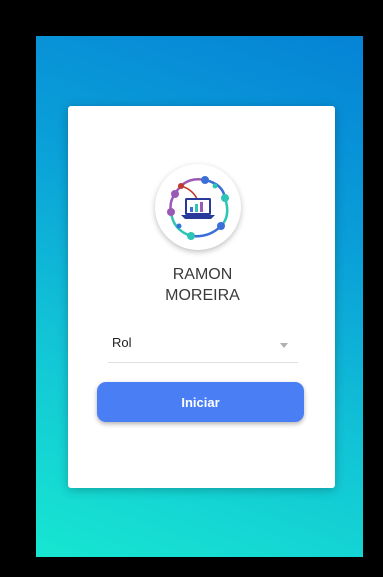 Image resolution: width=383 pixels, height=577 pixels. I want to click on role-select-value: Rol, so click(122, 342).